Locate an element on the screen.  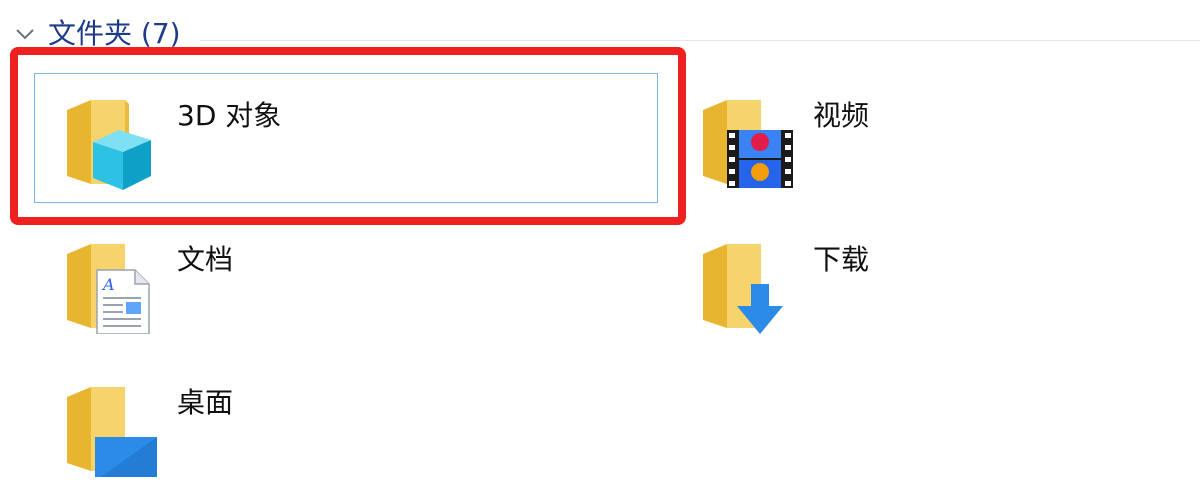
documents-folder-icon: A is located at coordinates (108, 289).